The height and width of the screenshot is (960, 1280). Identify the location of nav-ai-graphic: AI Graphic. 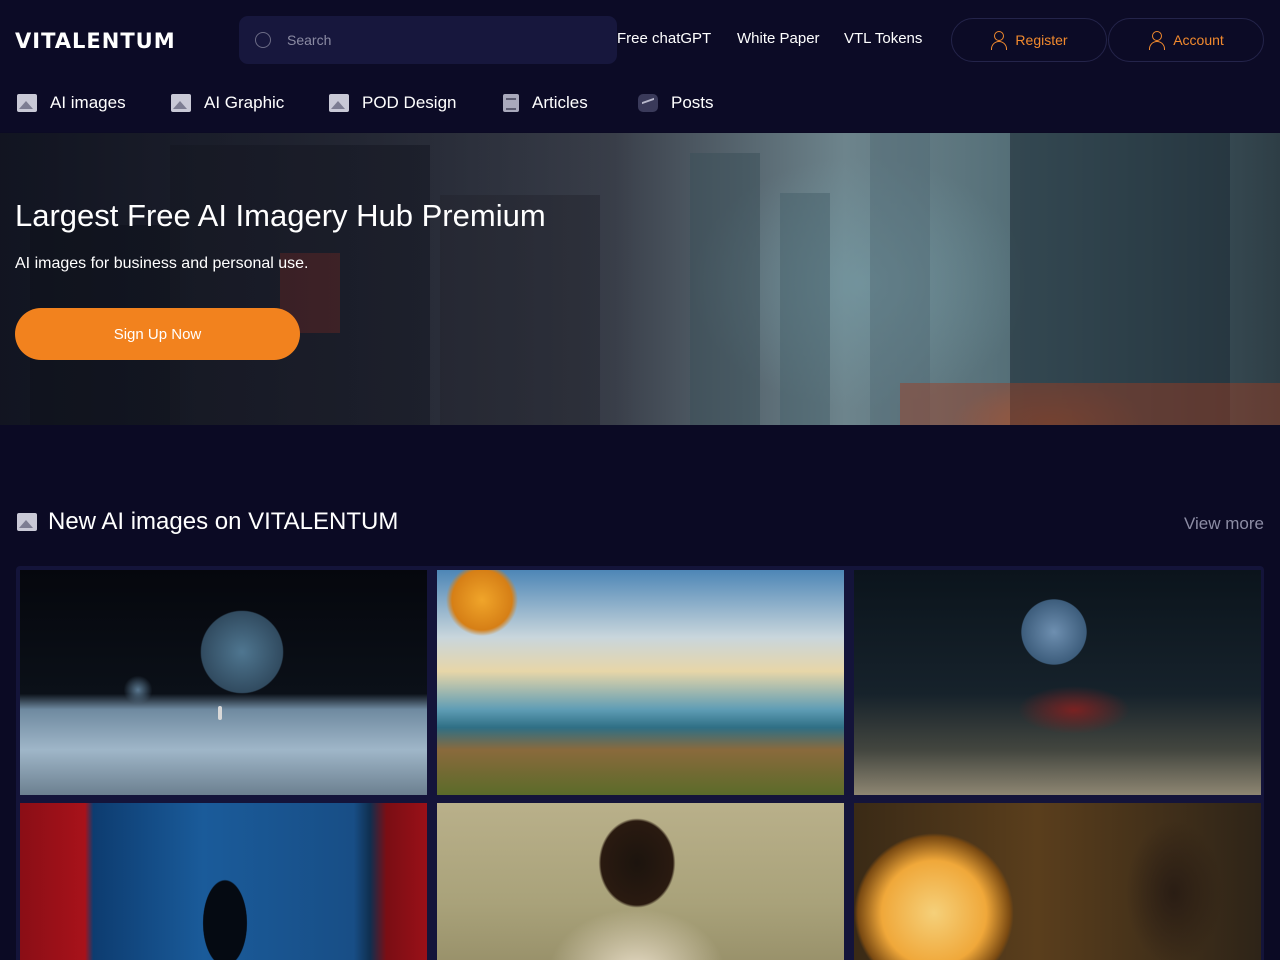
(227, 103).